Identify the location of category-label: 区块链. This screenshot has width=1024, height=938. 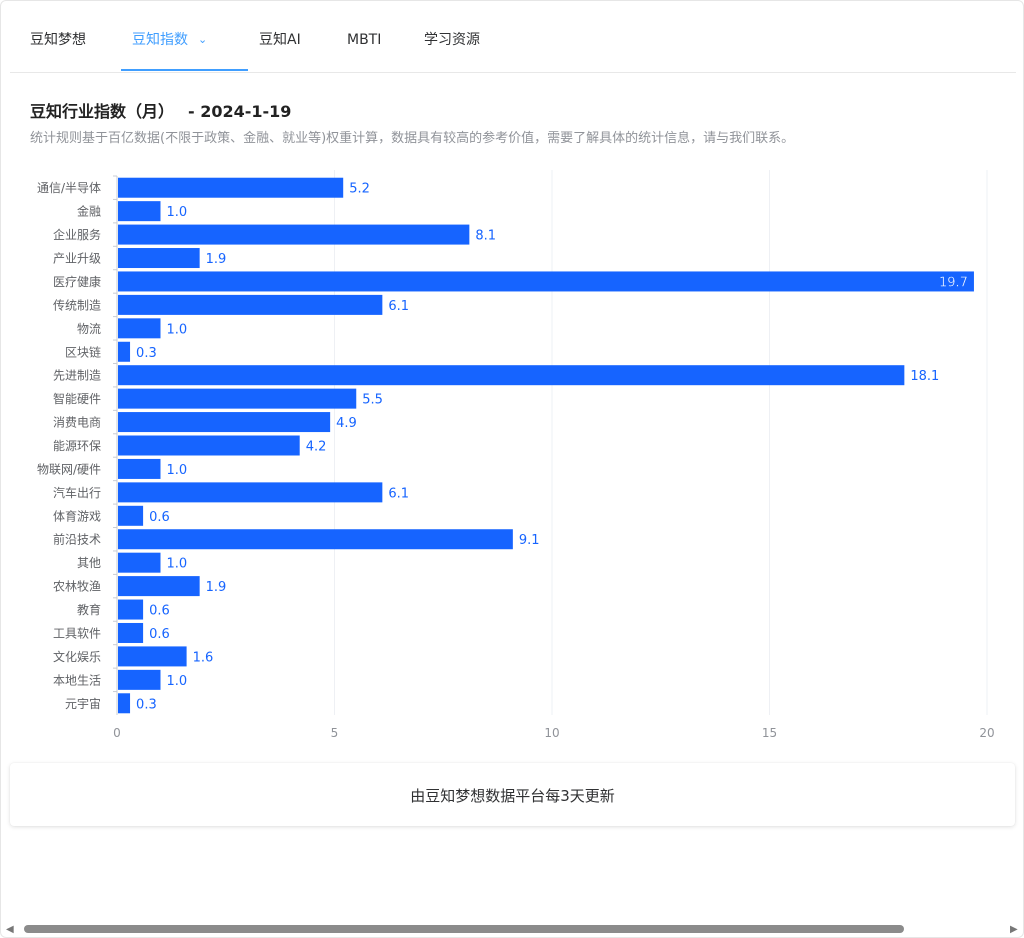
(83, 351).